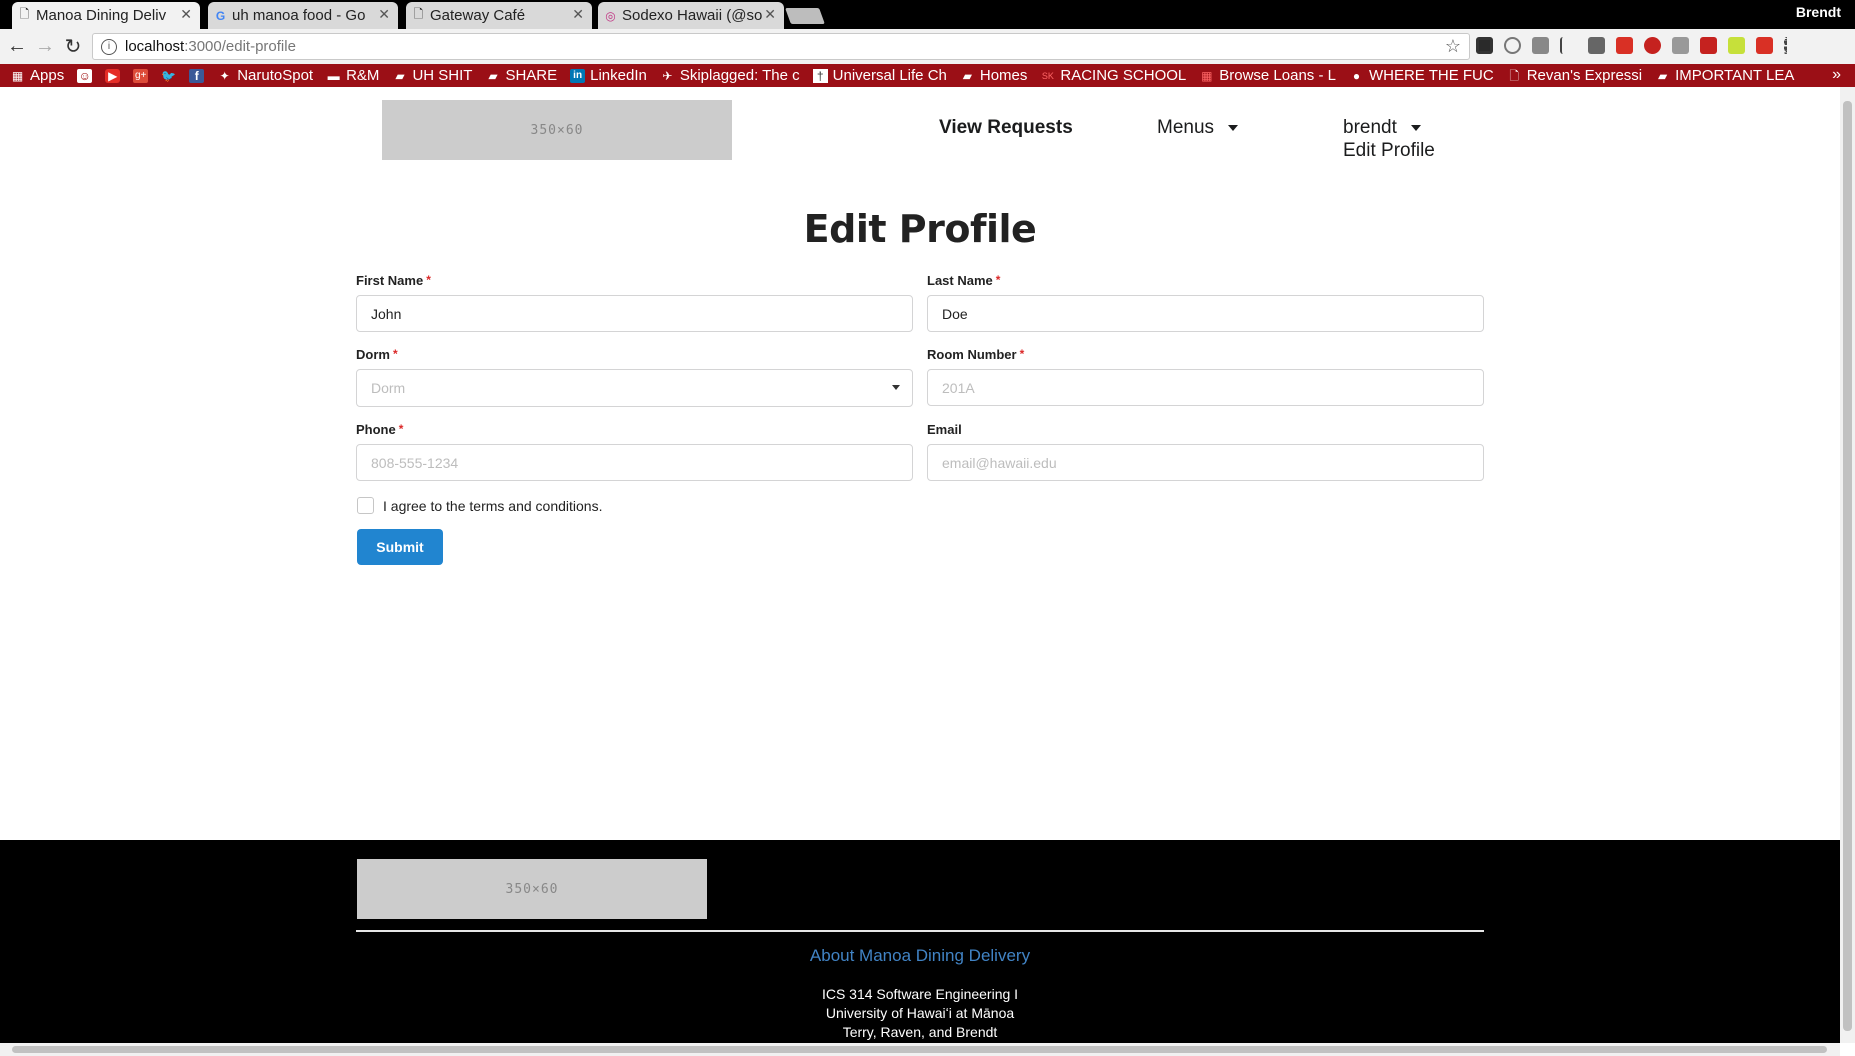 The image size is (1855, 1056). I want to click on label-text: Dorm, so click(373, 354).